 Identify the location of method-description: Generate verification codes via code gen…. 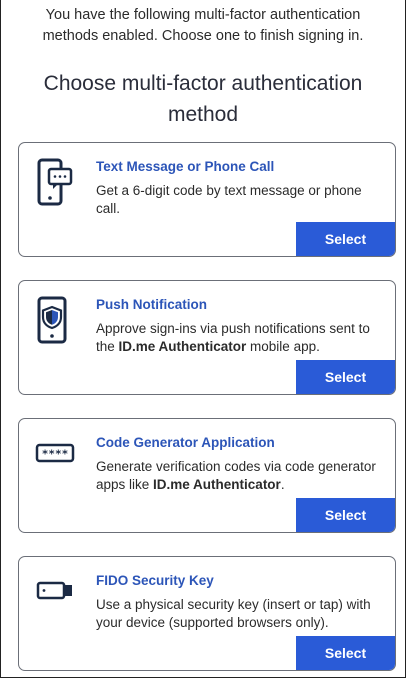
(236, 475).